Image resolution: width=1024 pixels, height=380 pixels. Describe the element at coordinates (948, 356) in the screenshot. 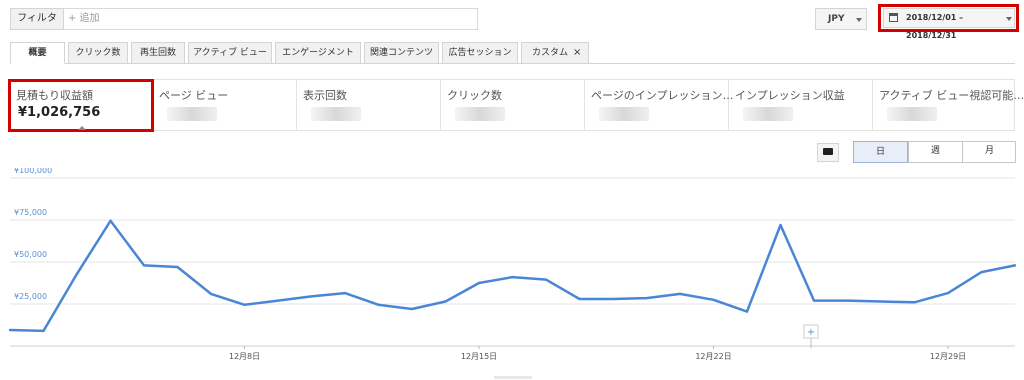

I see `x-tick-label: 12月29日` at that location.